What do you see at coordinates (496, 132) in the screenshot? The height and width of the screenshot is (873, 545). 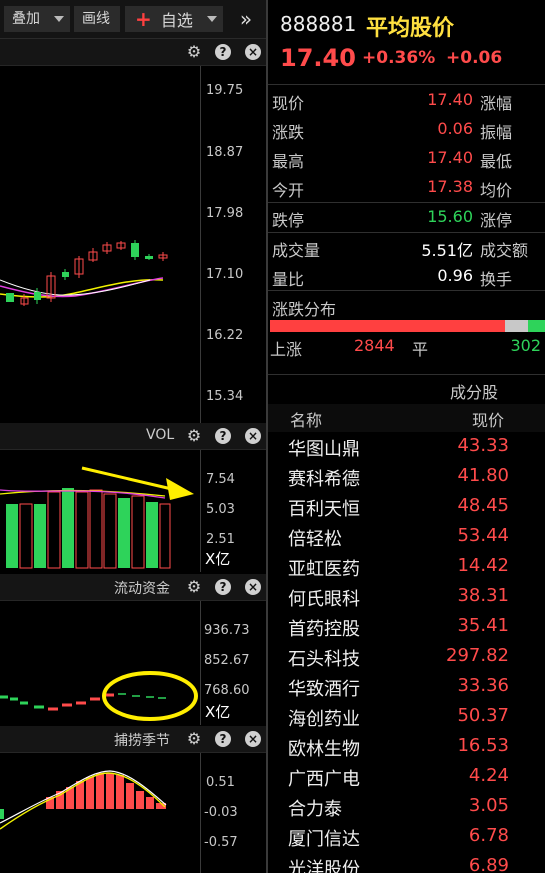 I see `quote-label-2: 振幅` at bounding box center [496, 132].